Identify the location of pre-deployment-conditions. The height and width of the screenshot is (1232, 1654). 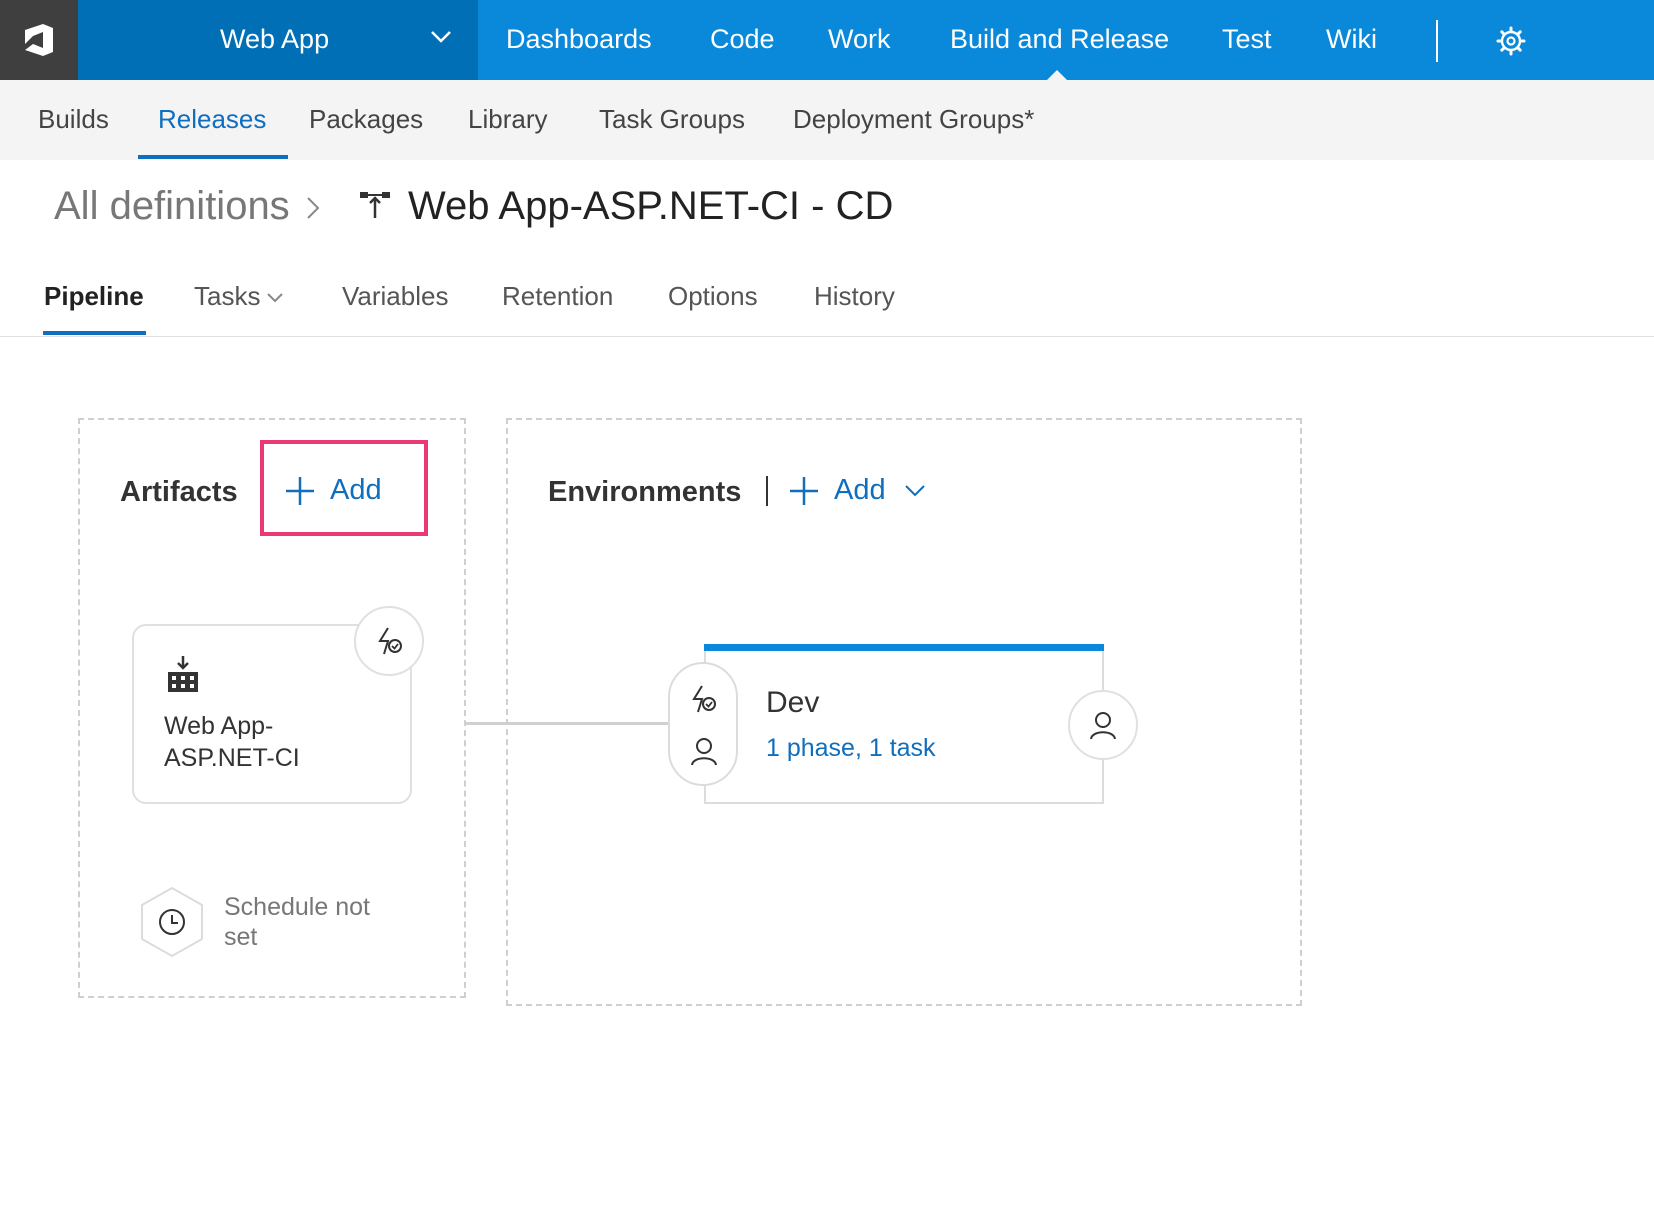
(703, 724).